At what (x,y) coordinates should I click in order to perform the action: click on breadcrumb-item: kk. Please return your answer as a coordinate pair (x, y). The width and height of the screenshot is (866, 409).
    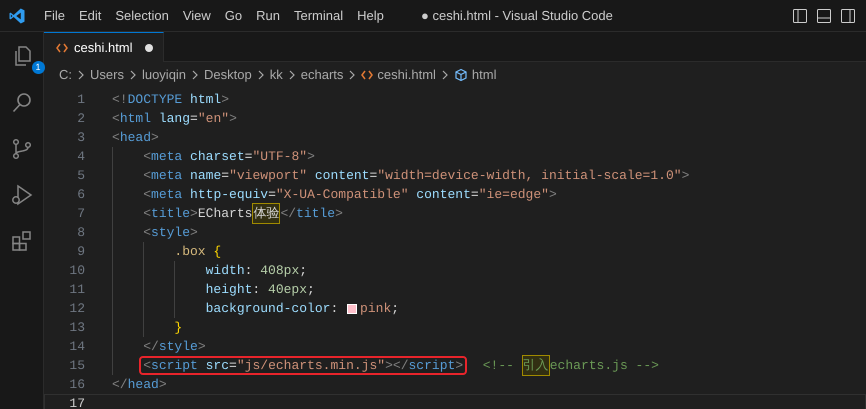
    Looking at the image, I should click on (276, 75).